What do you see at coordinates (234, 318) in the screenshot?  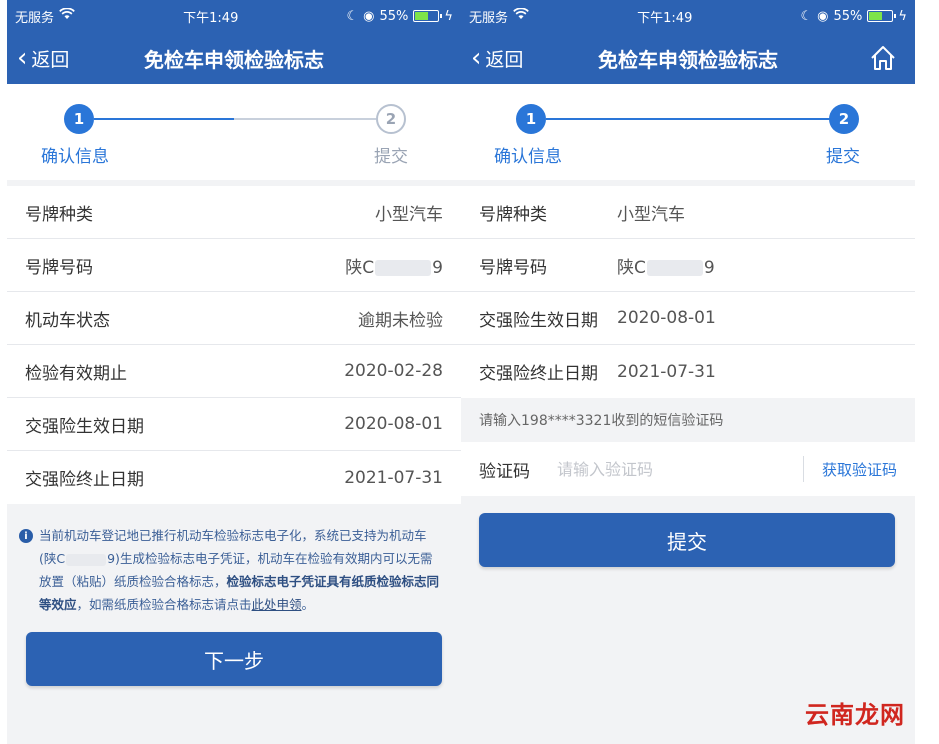 I see `info-row-vehicle-status: 机动车状态 逾期未检验` at bounding box center [234, 318].